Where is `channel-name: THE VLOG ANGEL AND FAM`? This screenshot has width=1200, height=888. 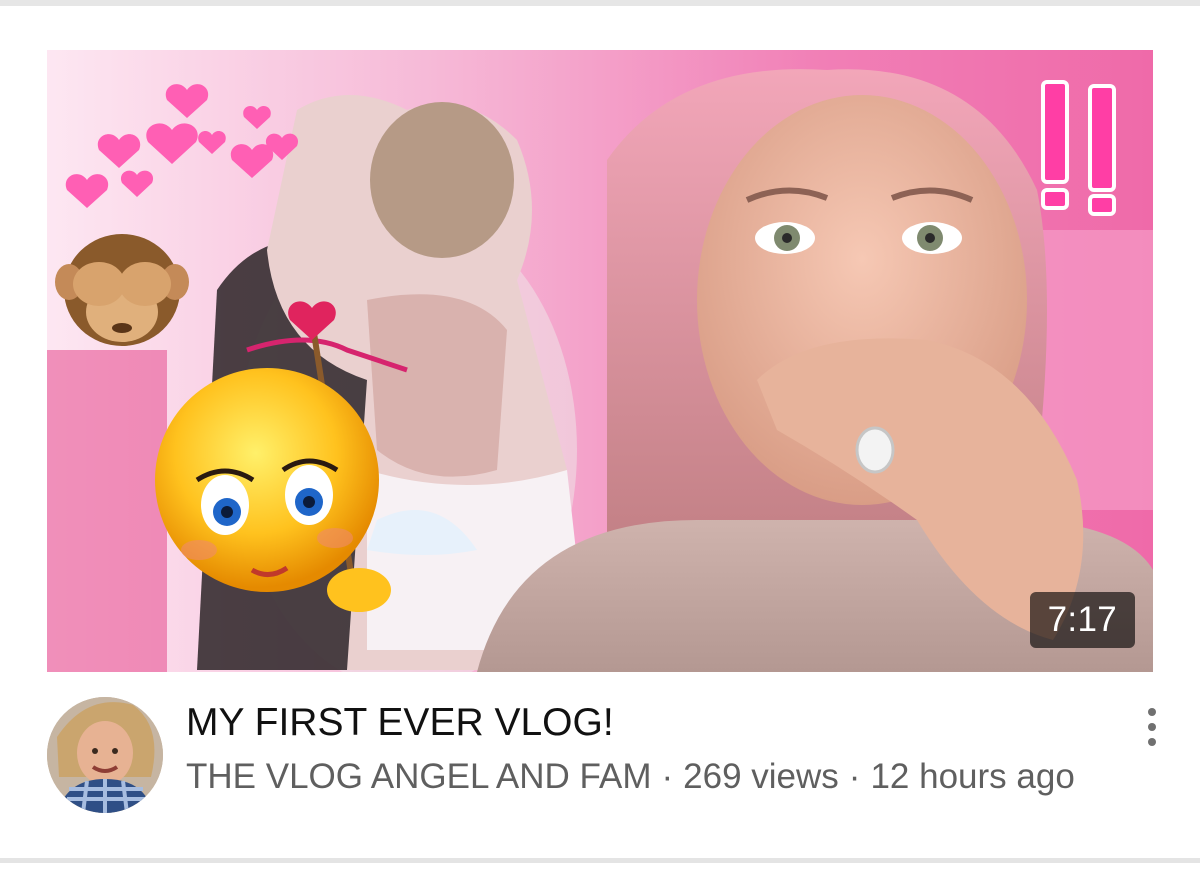
channel-name: THE VLOG ANGEL AND FAM is located at coordinates (419, 776).